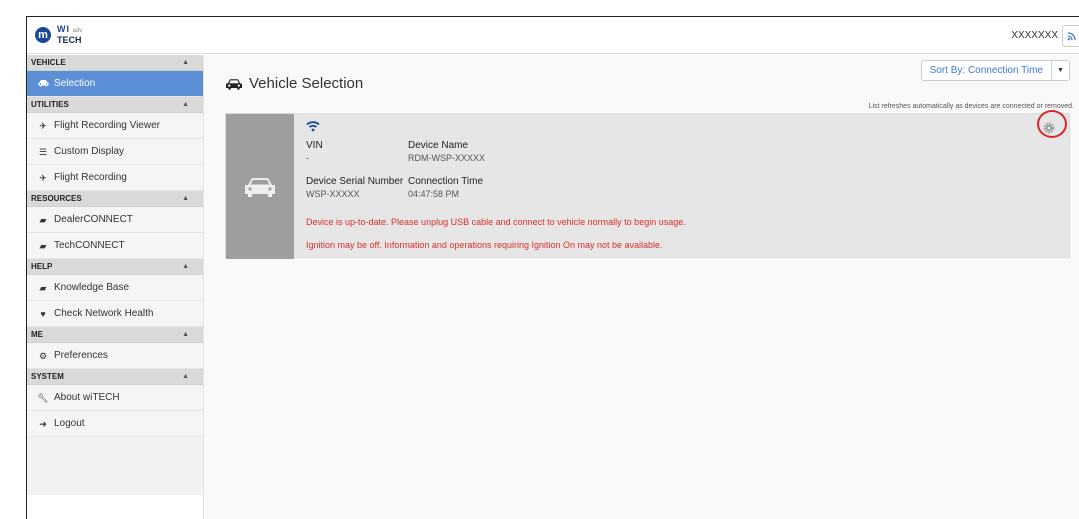 This screenshot has height=519, width=1079. Describe the element at coordinates (986, 70) in the screenshot. I see `sort-button: Sort By: Connection Time` at that location.